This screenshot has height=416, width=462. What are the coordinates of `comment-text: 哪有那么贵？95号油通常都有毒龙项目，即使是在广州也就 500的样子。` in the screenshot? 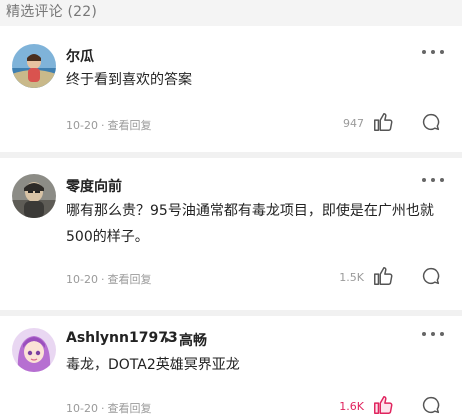 It's located at (256, 224).